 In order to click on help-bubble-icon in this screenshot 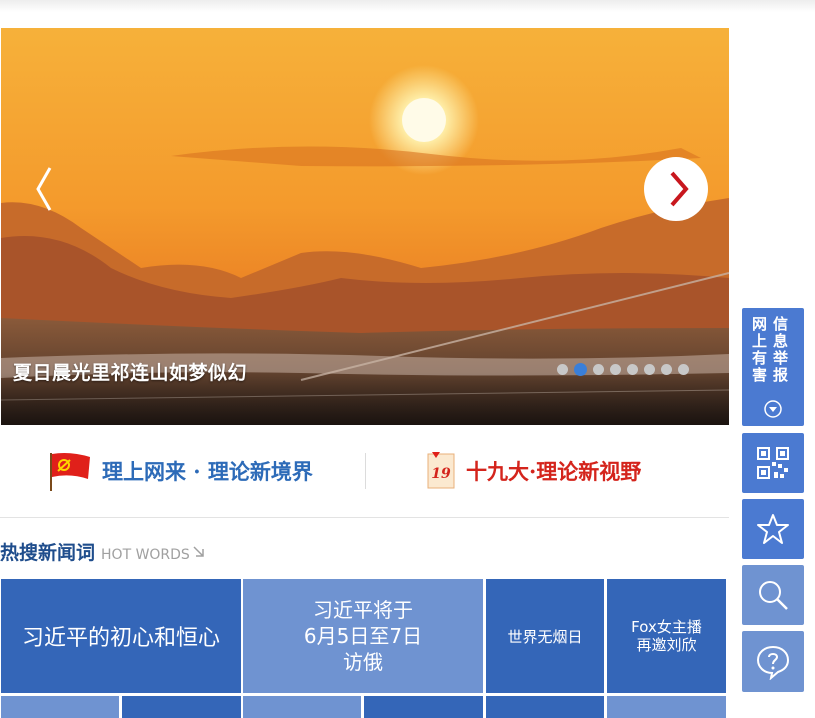, I will do `click(773, 662)`.